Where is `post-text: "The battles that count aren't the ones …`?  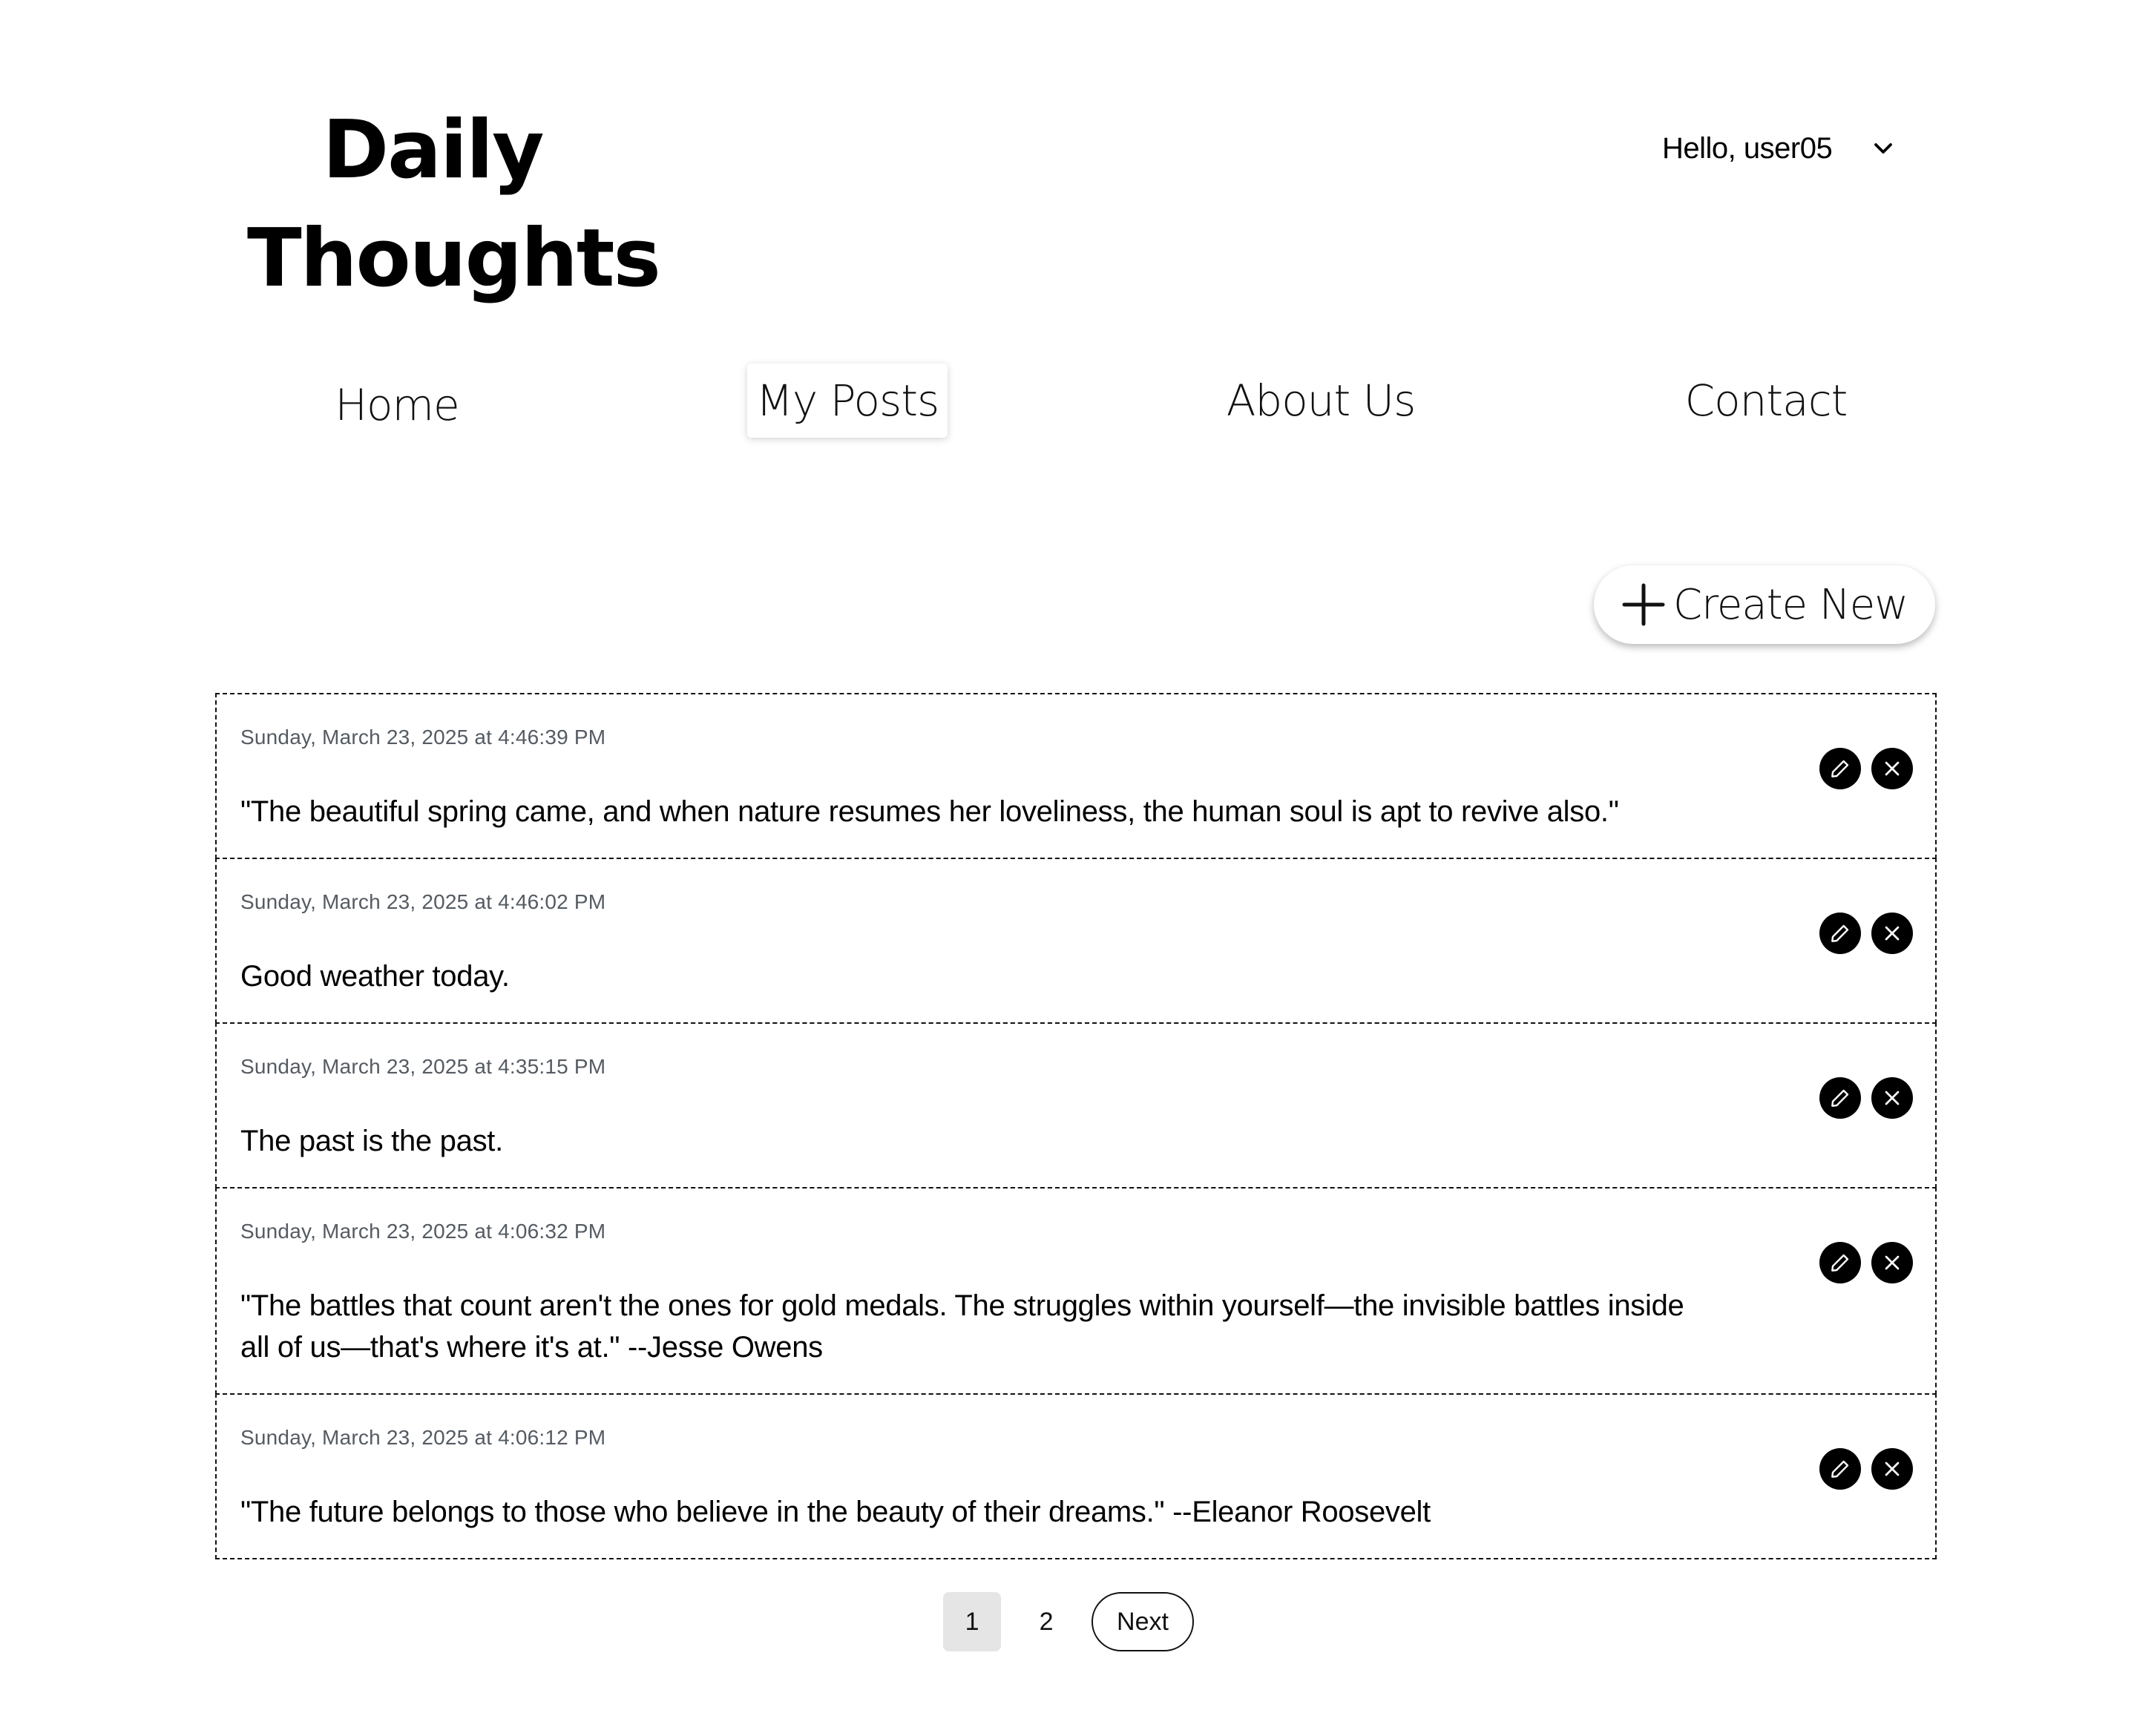
post-text: "The battles that count aren't the ones … is located at coordinates (962, 1327).